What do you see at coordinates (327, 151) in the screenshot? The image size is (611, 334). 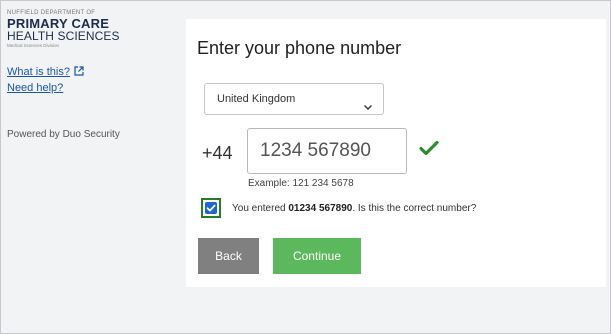 I see `phone-number-input` at bounding box center [327, 151].